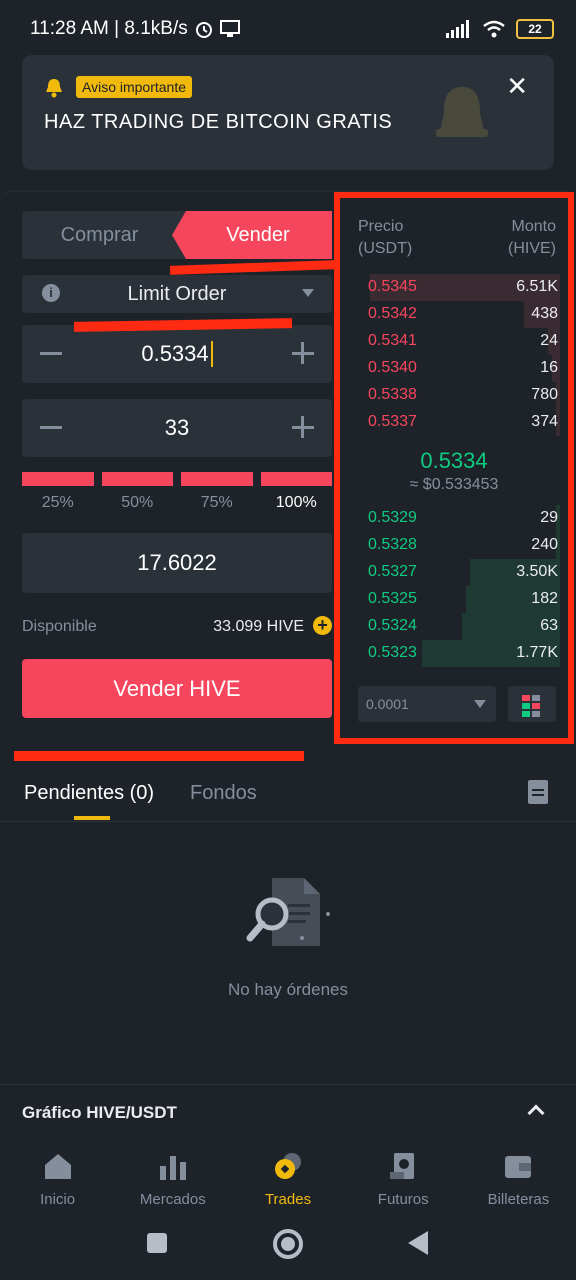  Describe the element at coordinates (457, 238) in the screenshot. I see `order-book-header: Precio (USDT) Monto (HIVE)` at that location.